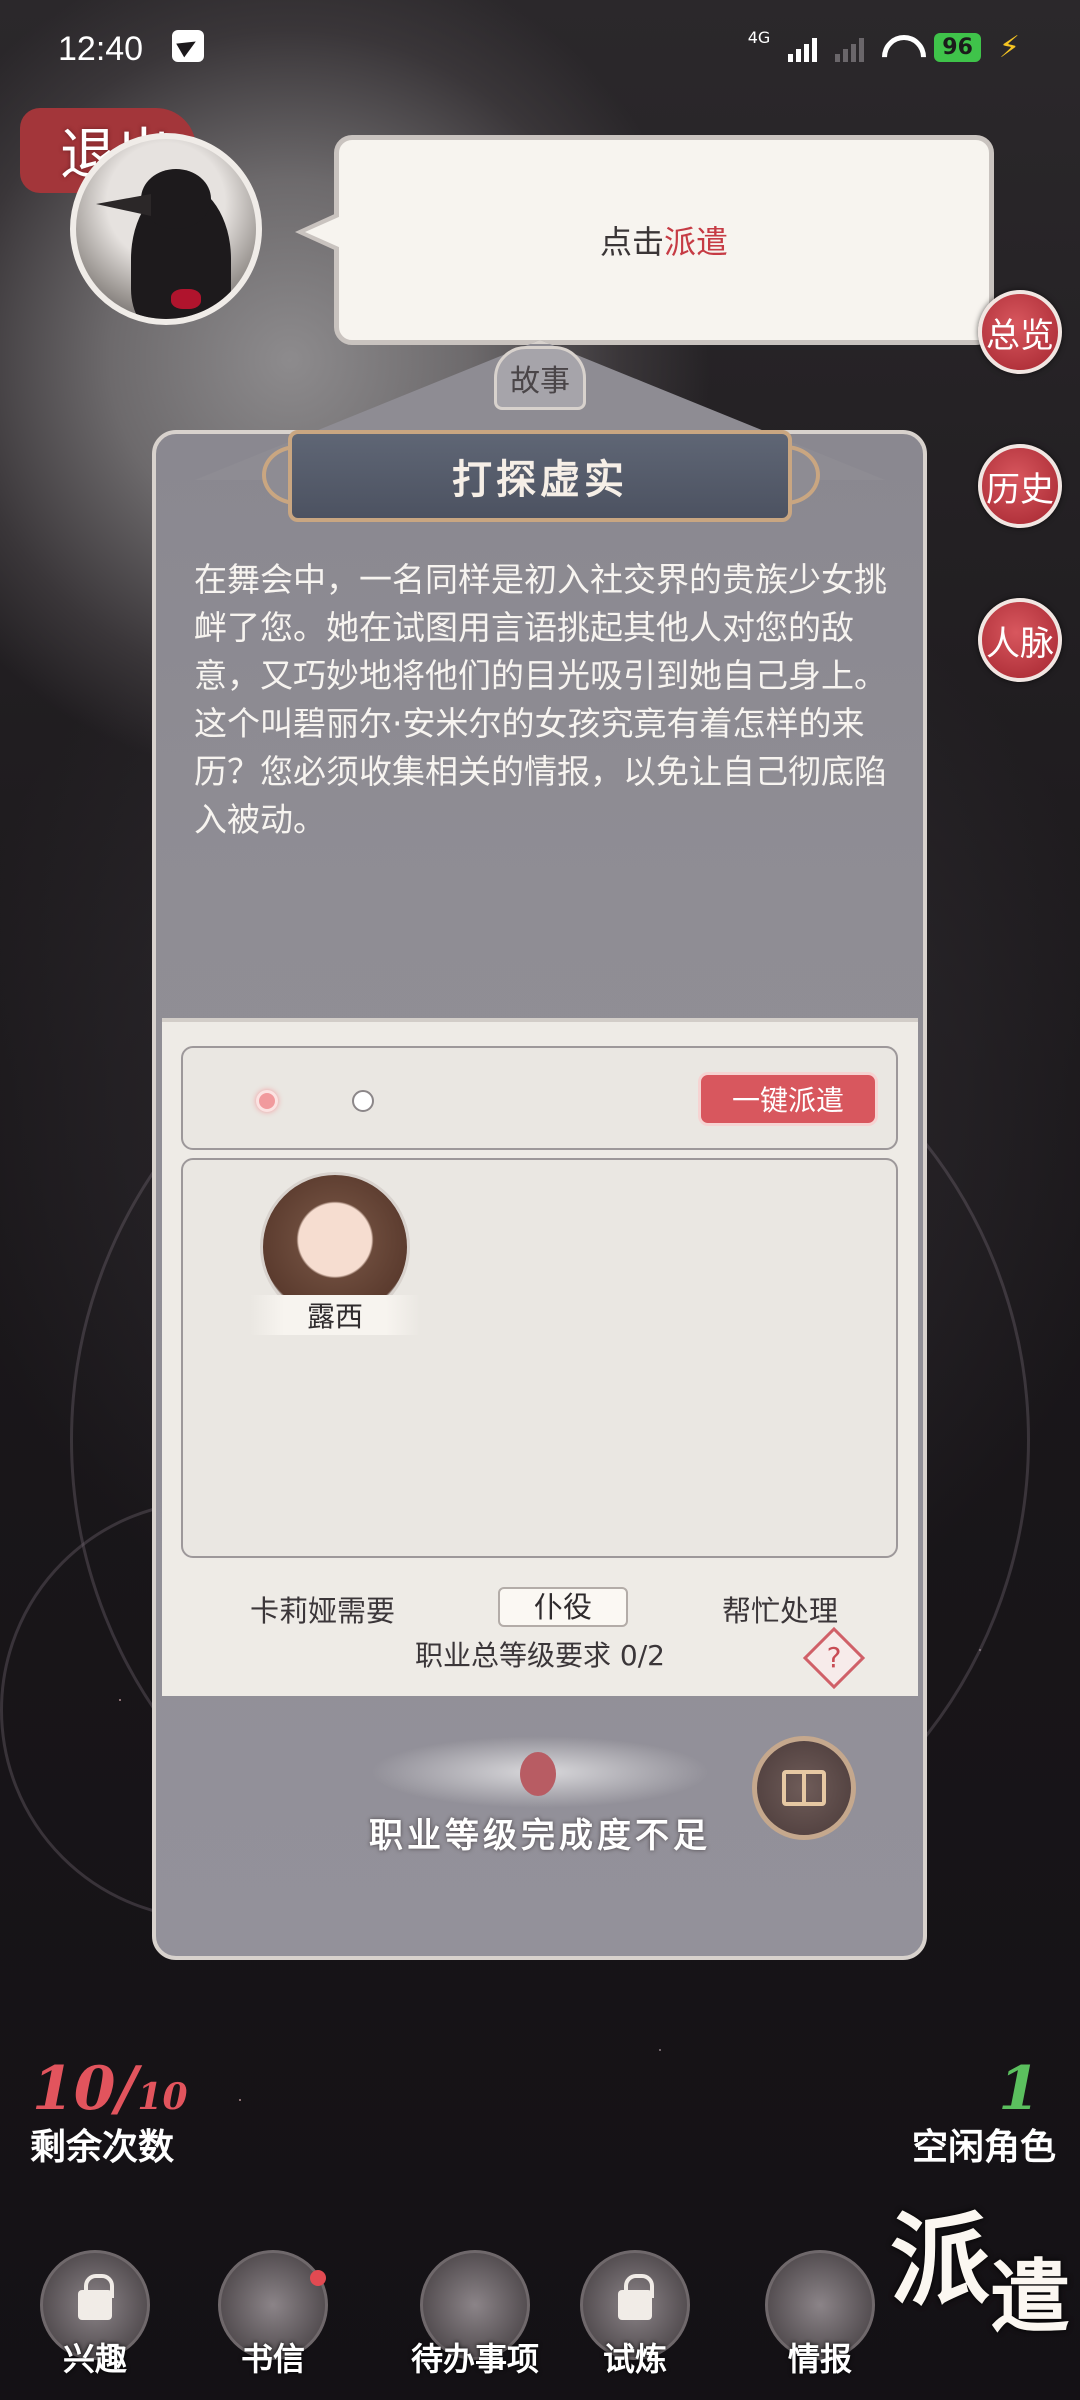 The image size is (1080, 2400). I want to click on story-tag: 故事, so click(540, 378).